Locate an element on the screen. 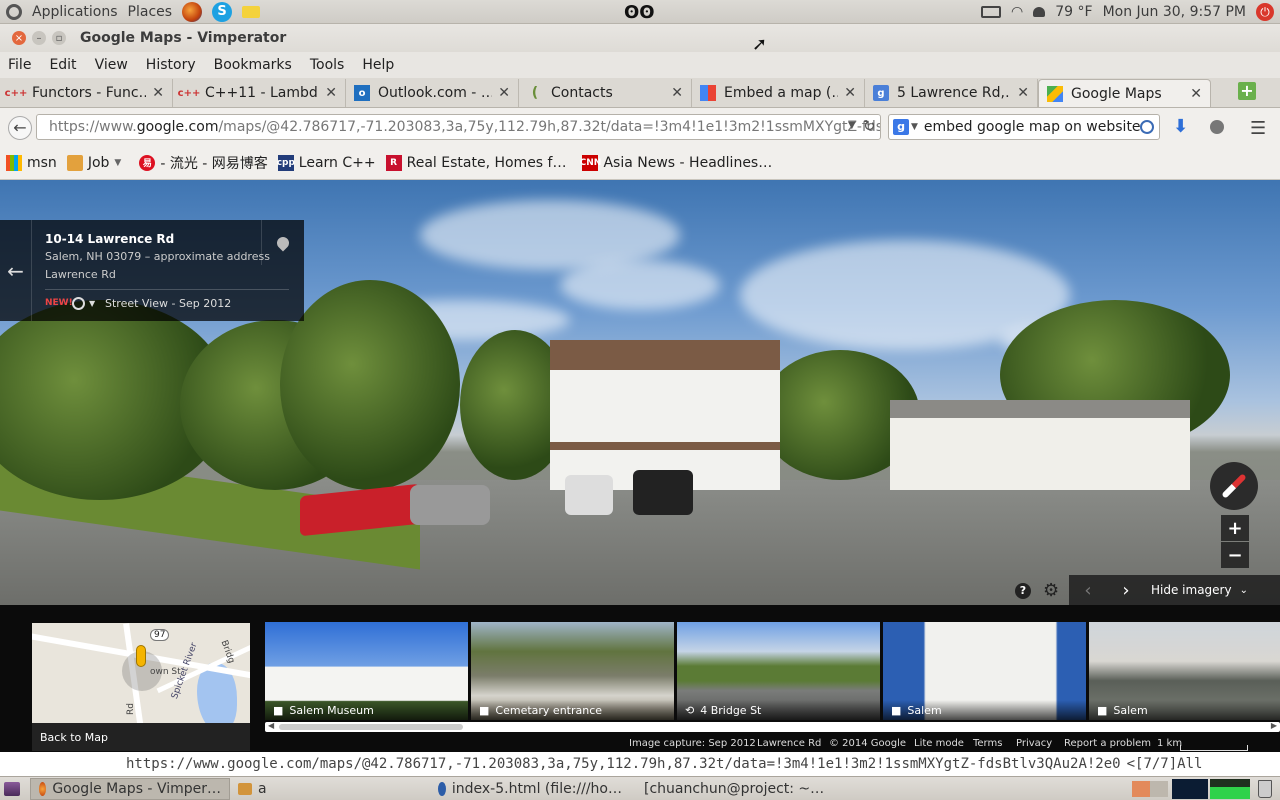  previous-arrow-icon: ‹ is located at coordinates (1088, 590).